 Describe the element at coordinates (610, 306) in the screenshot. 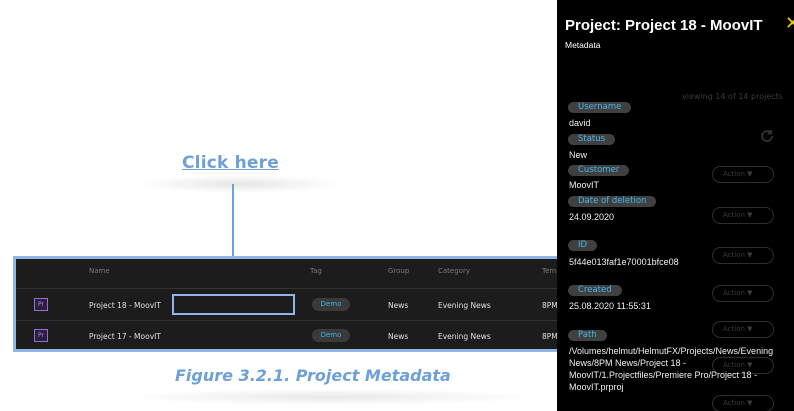

I see `created-value: 25.08.2020 11:55:31` at that location.